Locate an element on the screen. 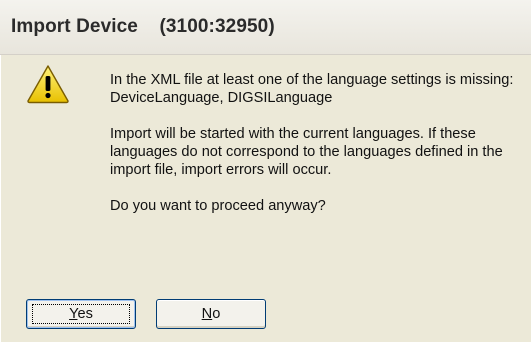  message-line-question: Do you want to proceed anyway? is located at coordinates (218, 206).